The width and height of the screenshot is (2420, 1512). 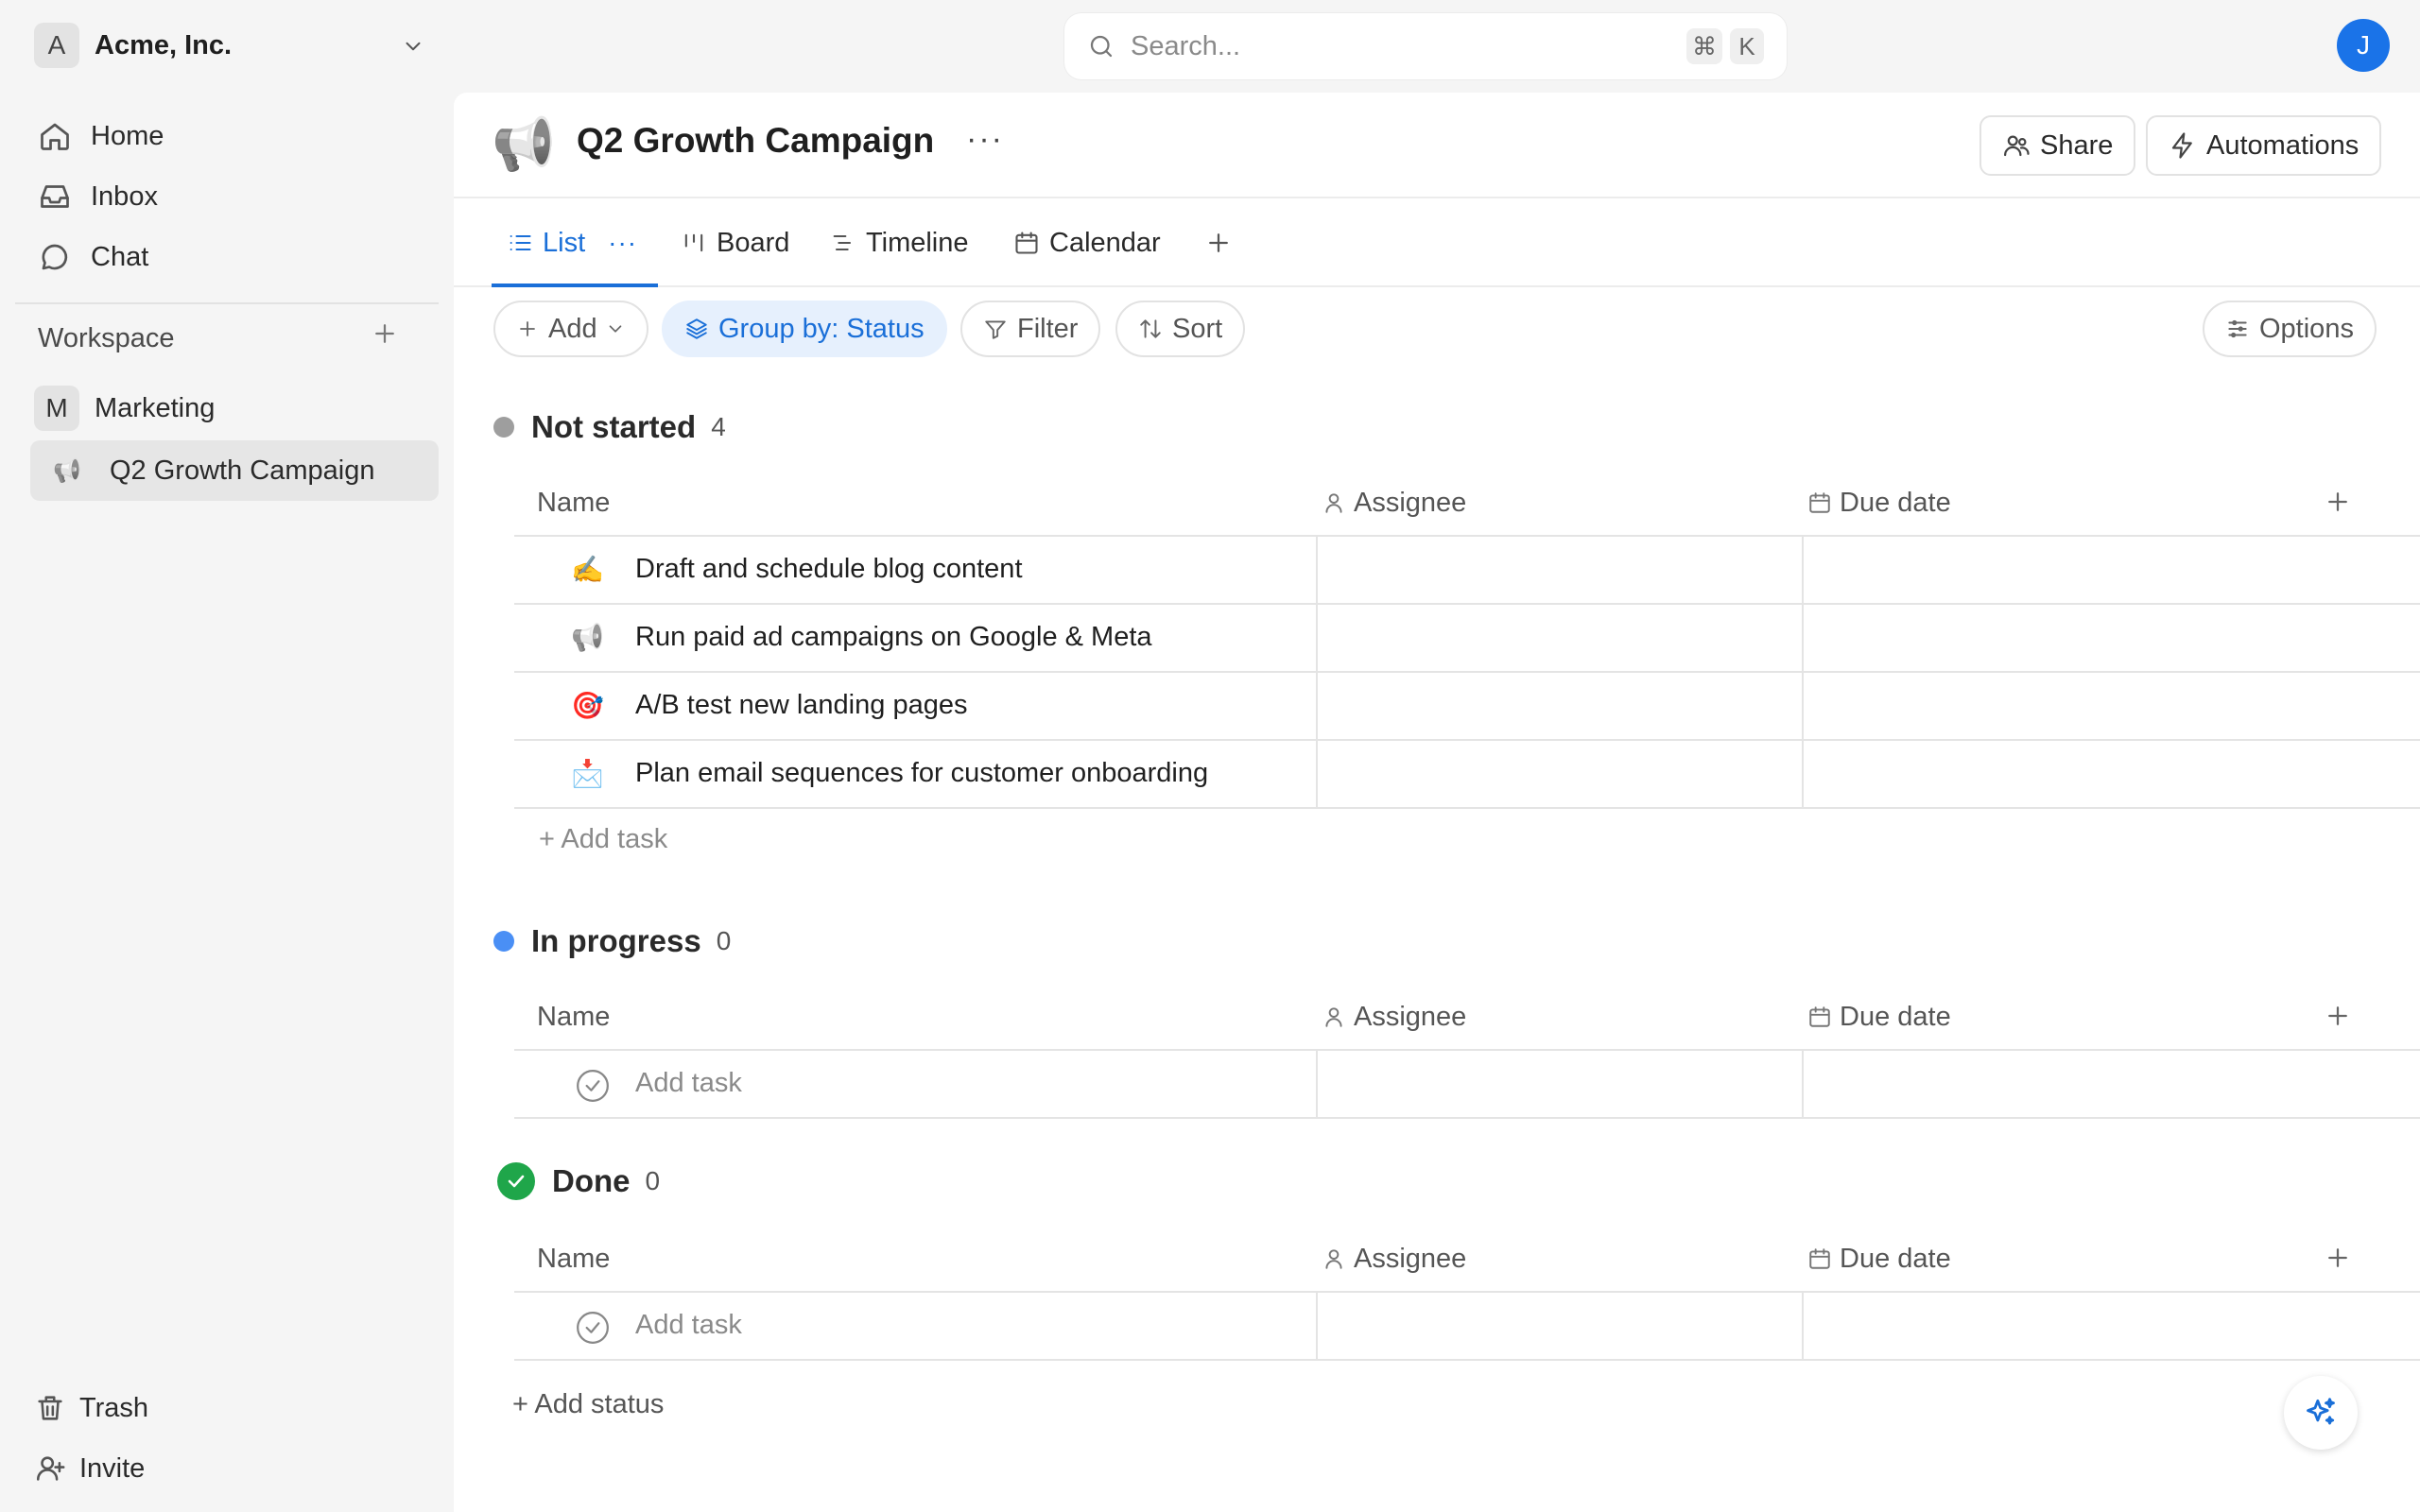 I want to click on tab-label: List, so click(x=564, y=242).